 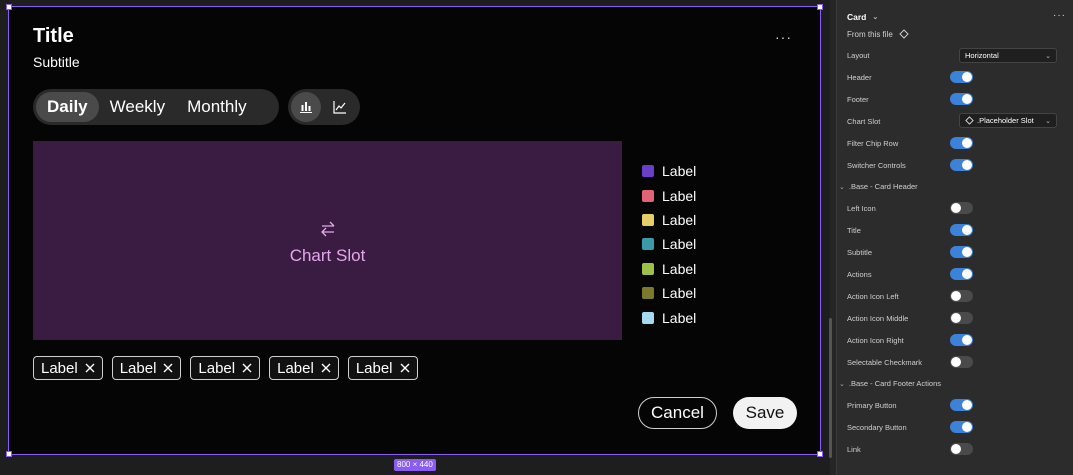 What do you see at coordinates (1059, 15) in the screenshot?
I see `panel-more-icon: ···` at bounding box center [1059, 15].